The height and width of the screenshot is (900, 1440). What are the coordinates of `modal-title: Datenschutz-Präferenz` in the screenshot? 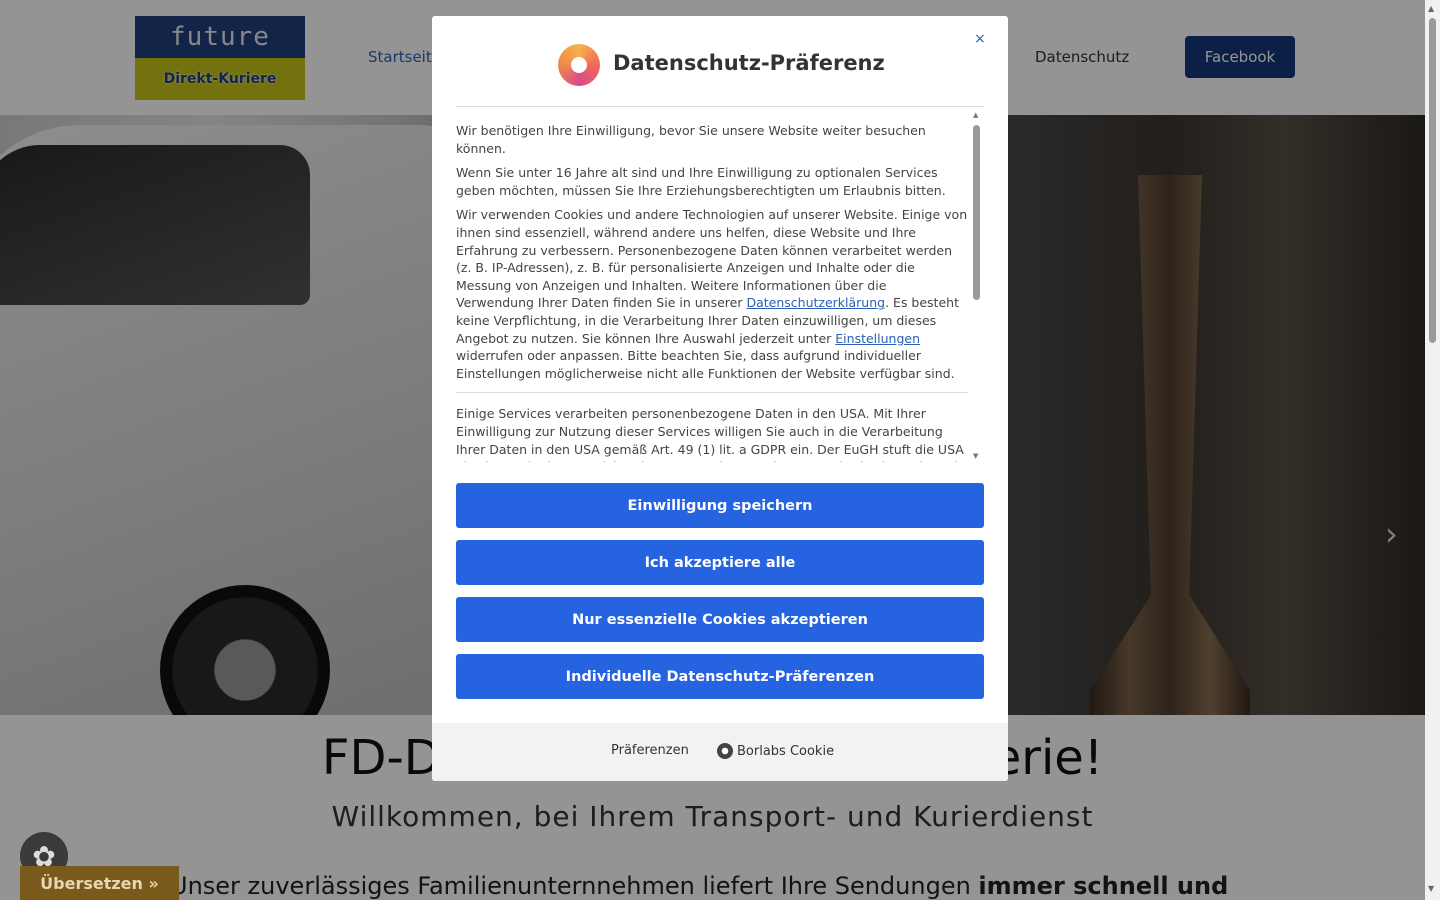 It's located at (749, 63).